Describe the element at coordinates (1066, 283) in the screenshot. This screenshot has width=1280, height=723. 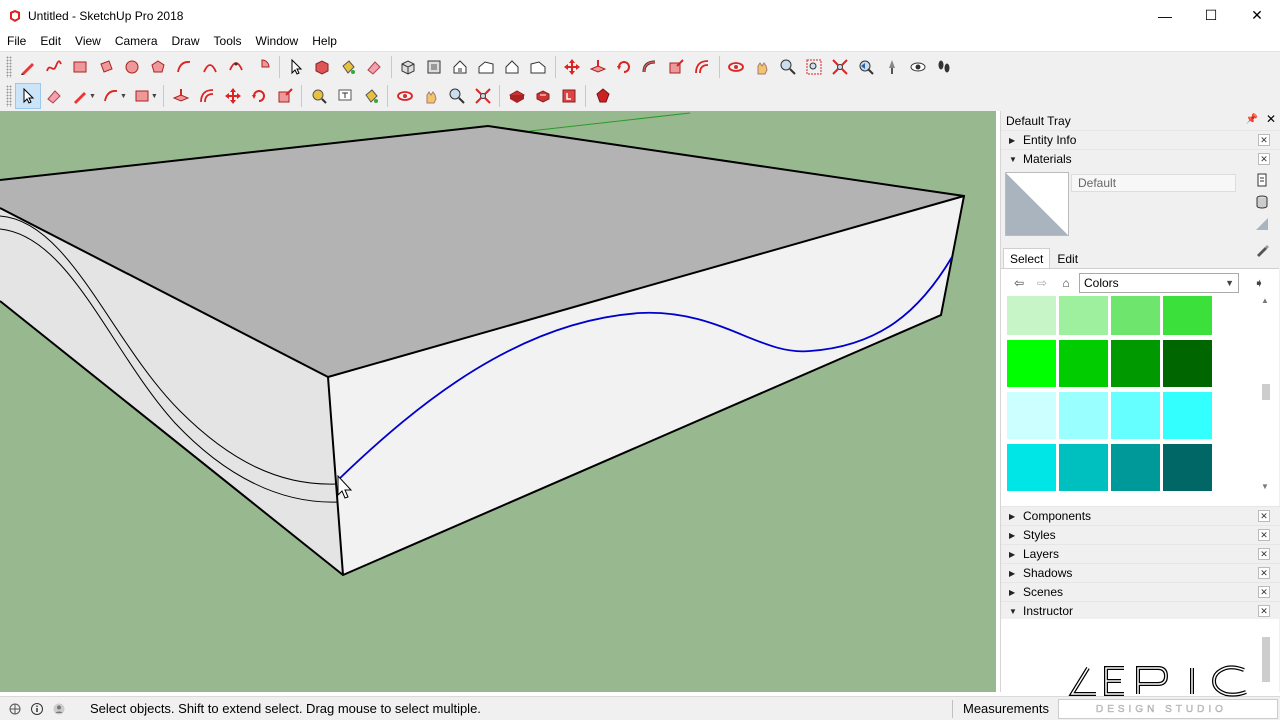
I see `home-icon: ⌂` at that location.